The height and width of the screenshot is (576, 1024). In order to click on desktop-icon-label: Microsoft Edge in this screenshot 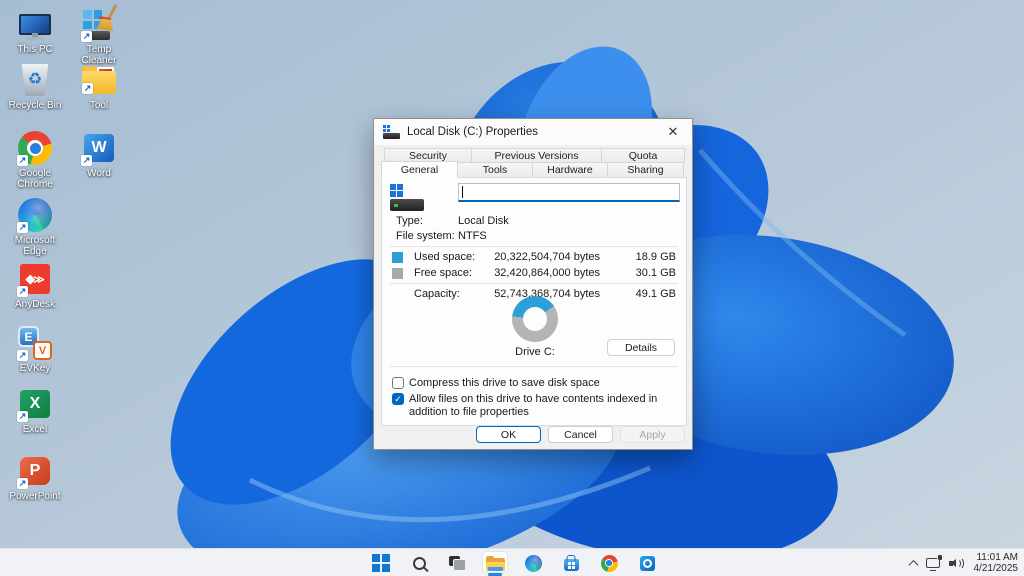, I will do `click(35, 246)`.